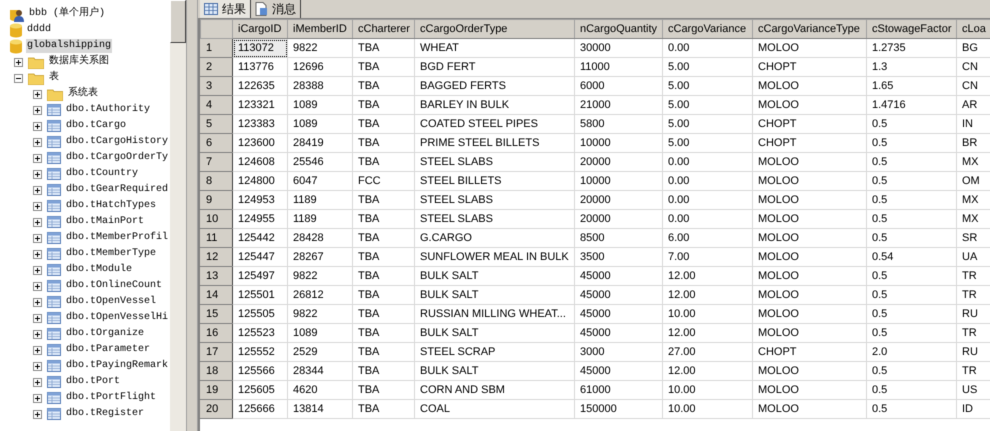 This screenshot has height=431, width=990. I want to click on row-number: 8, so click(216, 181).